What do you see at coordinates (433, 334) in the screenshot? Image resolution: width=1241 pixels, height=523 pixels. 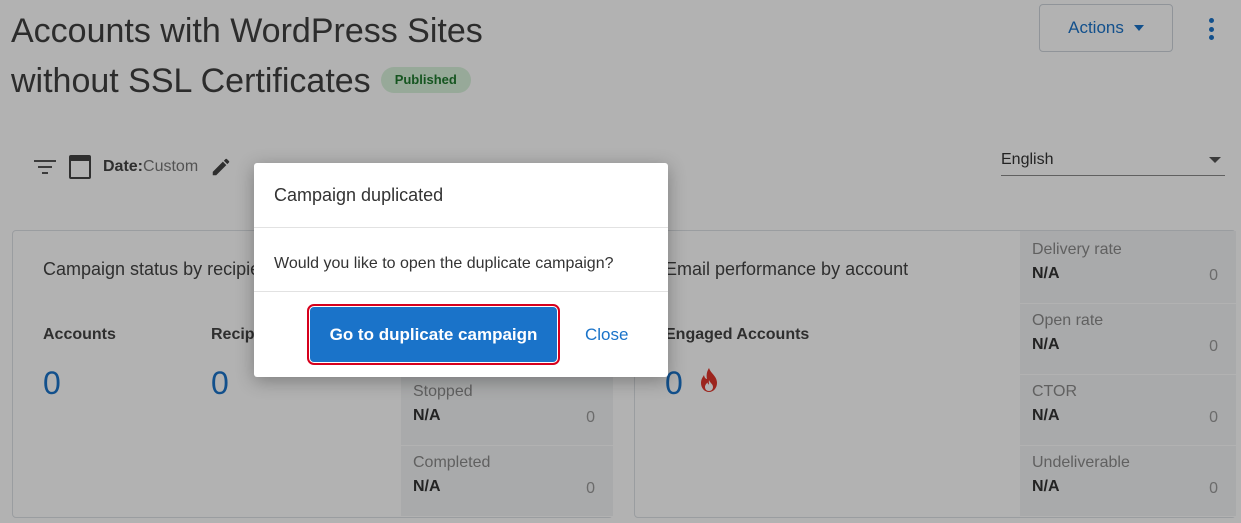 I see `go-to-duplicate-campaign-button: Go to duplicate campaign` at bounding box center [433, 334].